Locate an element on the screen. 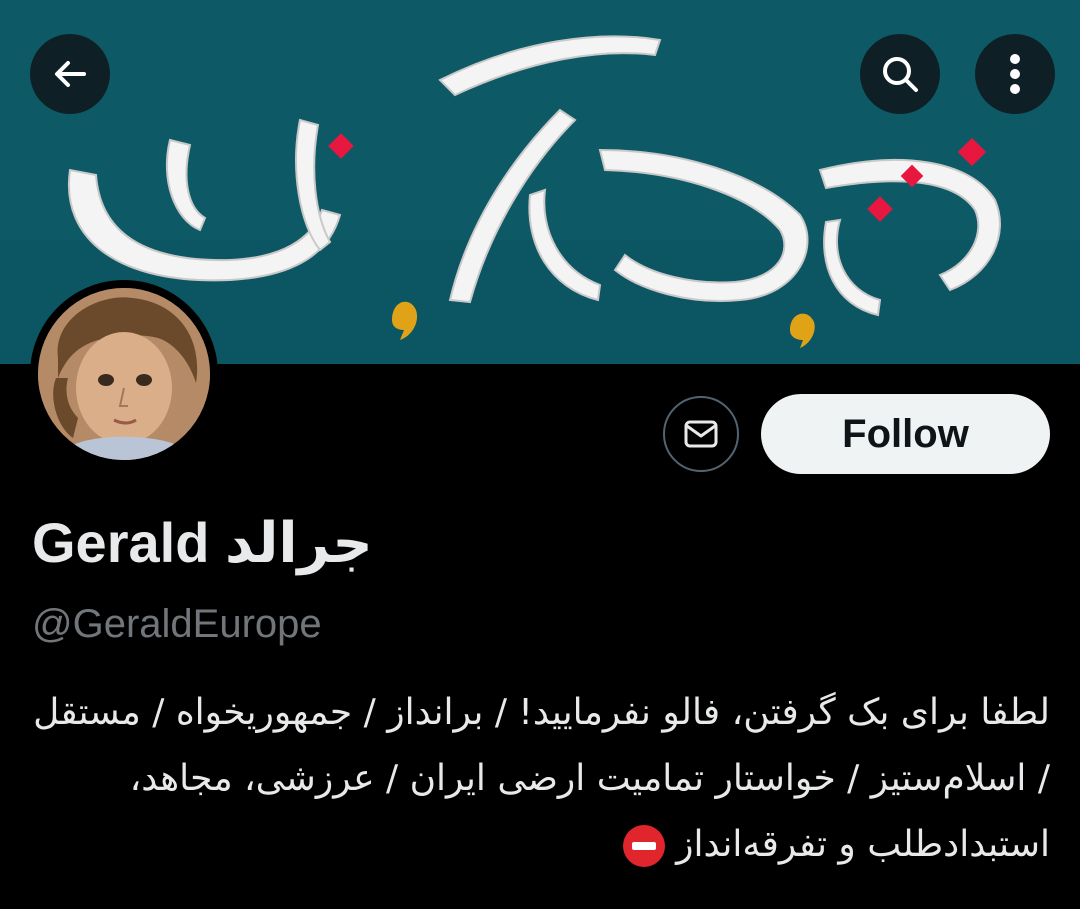 This screenshot has width=1080, height=909. profile-handle: @GeraldEurope is located at coordinates (177, 624).